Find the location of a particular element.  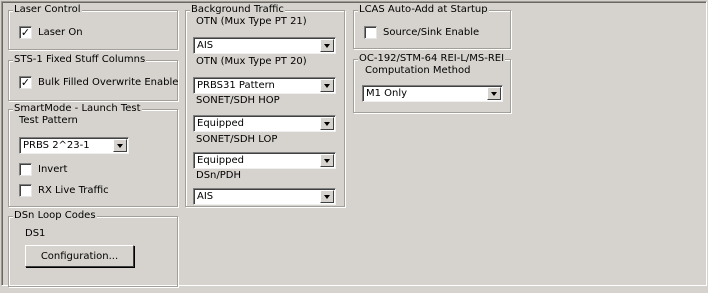

hop-label: SONET/SDH HOP is located at coordinates (238, 100).